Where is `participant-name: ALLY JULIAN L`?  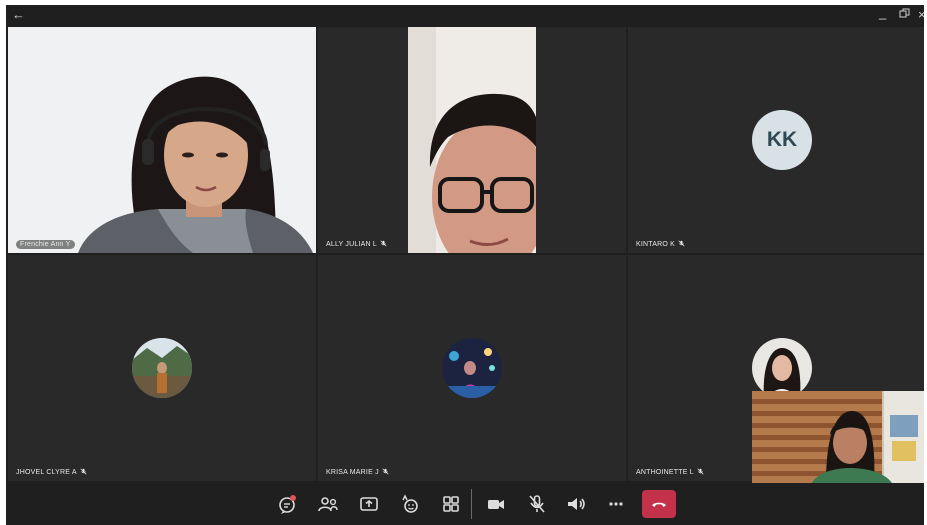
participant-name: ALLY JULIAN L is located at coordinates (351, 244).